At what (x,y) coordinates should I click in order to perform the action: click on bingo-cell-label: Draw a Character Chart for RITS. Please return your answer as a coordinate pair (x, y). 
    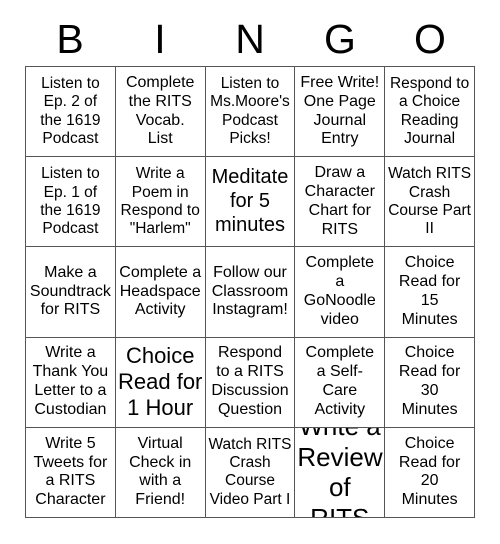
    Looking at the image, I should click on (339, 201).